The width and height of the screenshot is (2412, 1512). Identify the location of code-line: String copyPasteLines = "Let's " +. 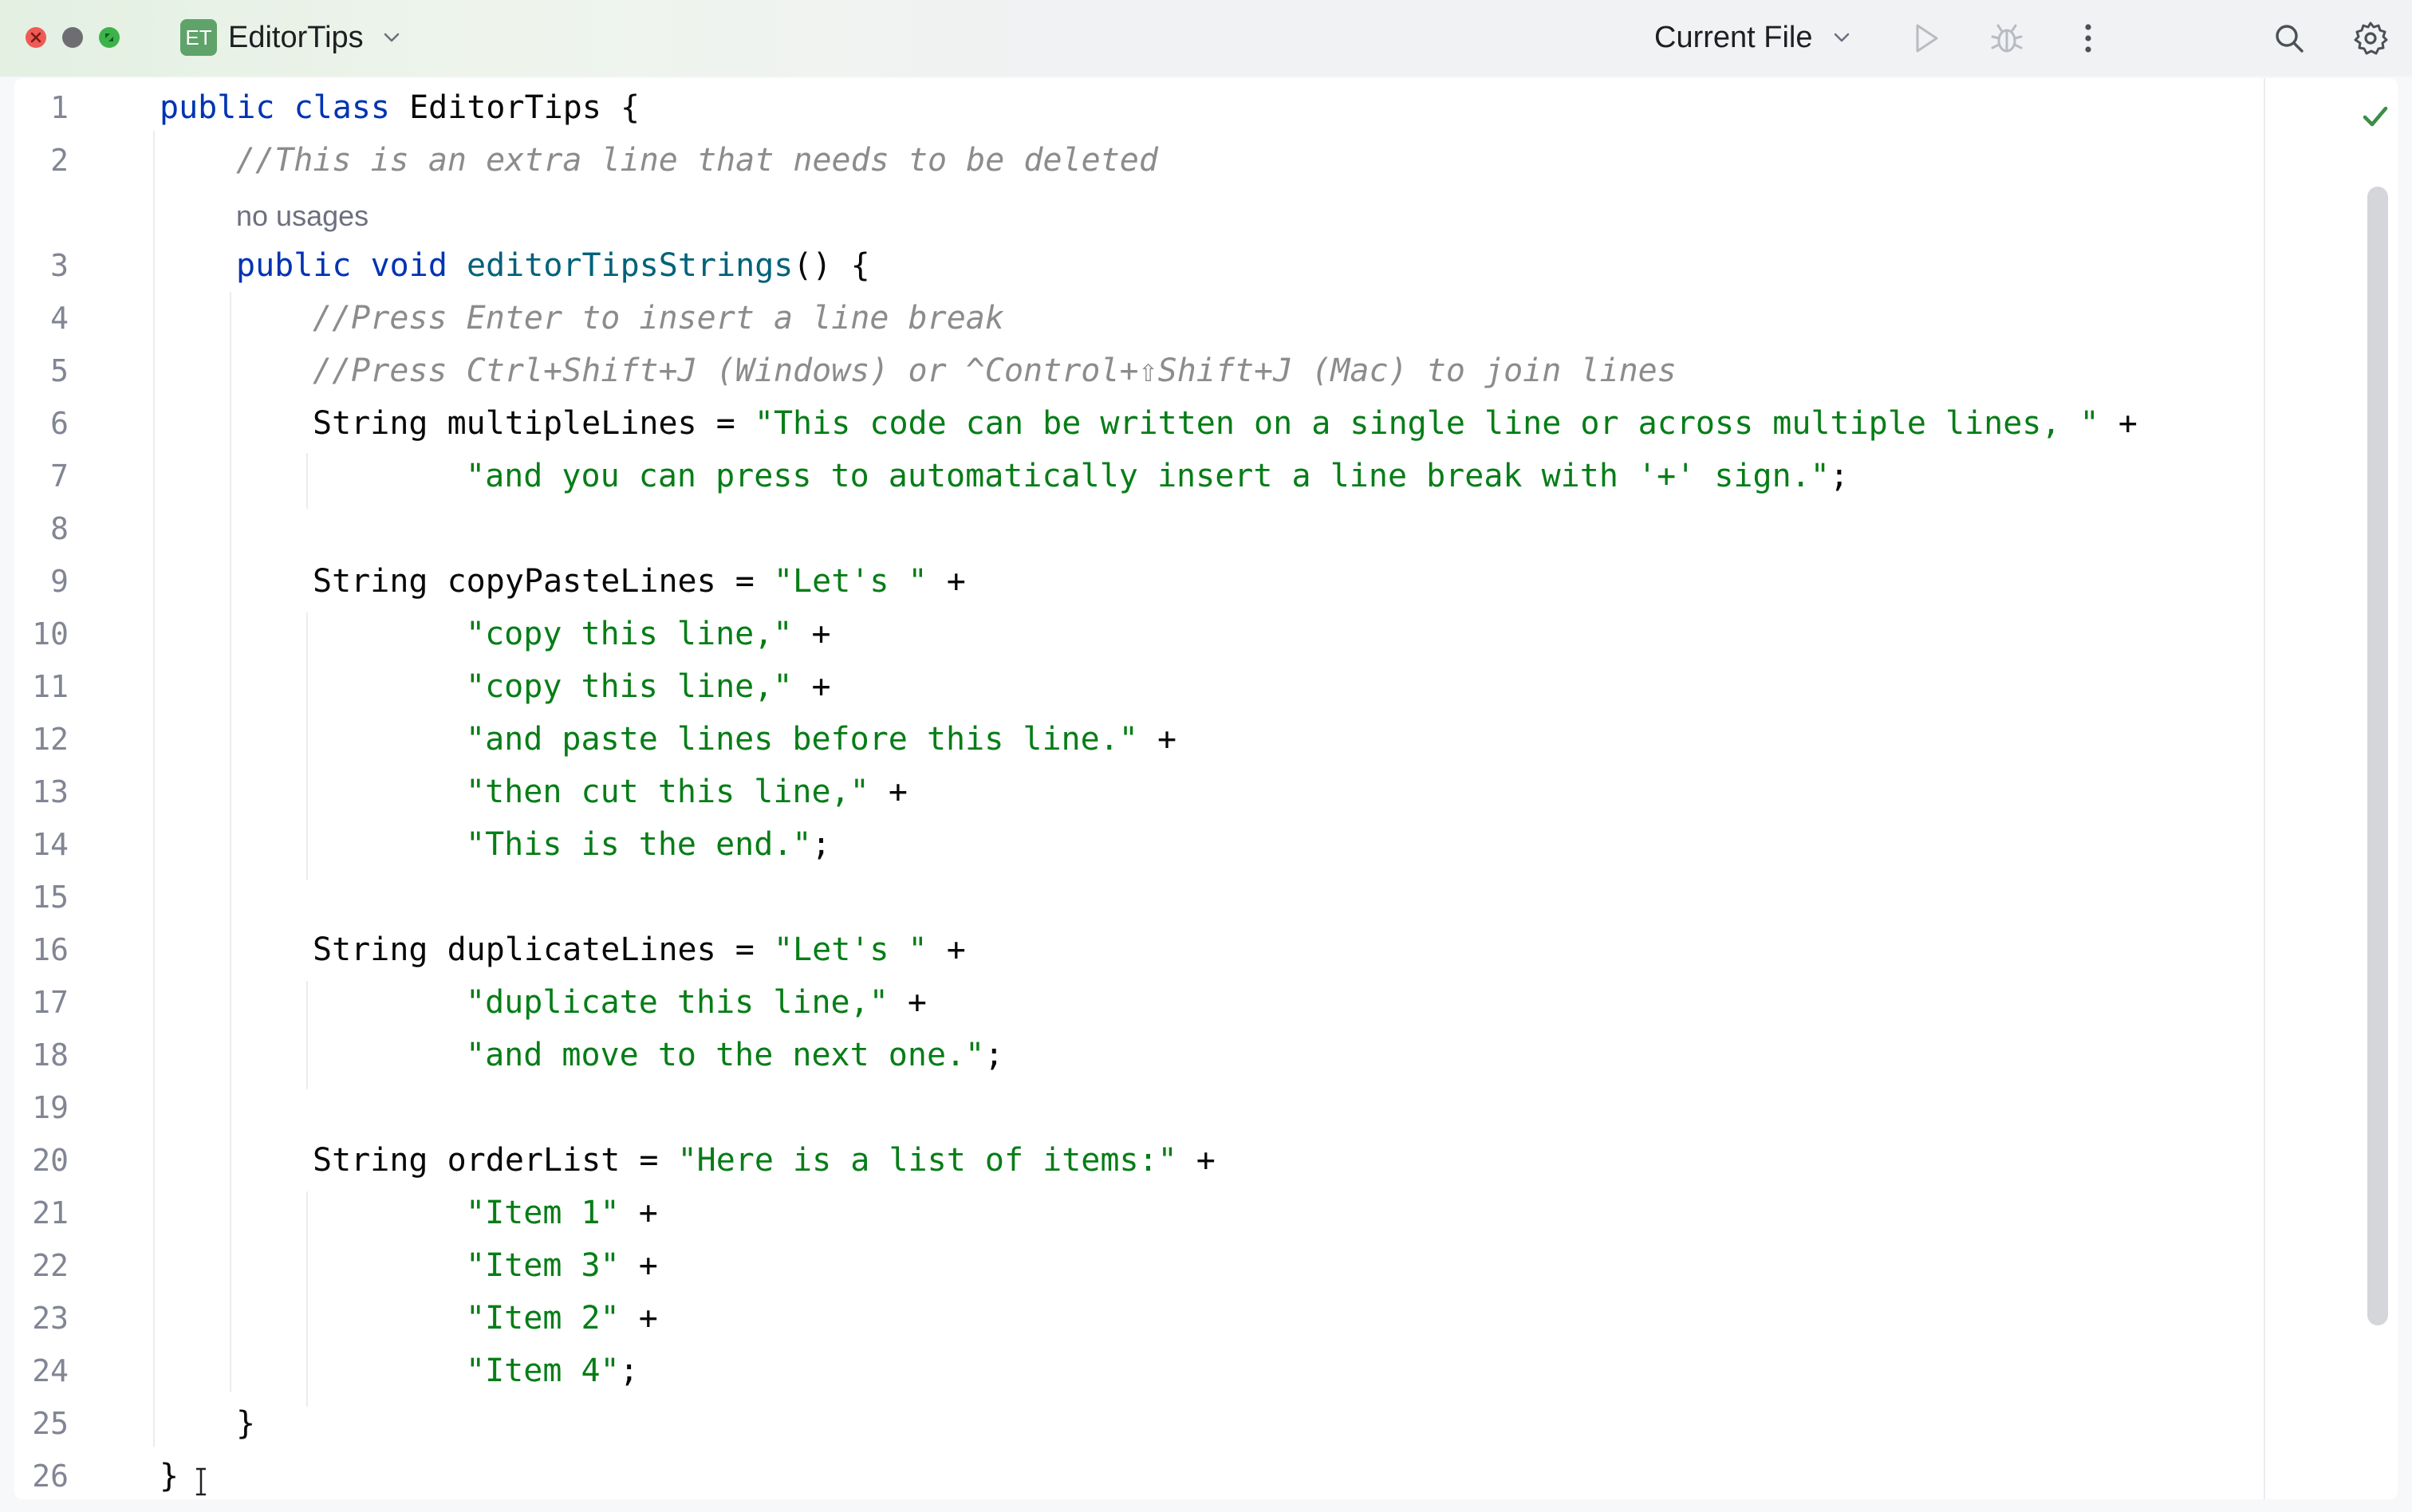
(640, 581).